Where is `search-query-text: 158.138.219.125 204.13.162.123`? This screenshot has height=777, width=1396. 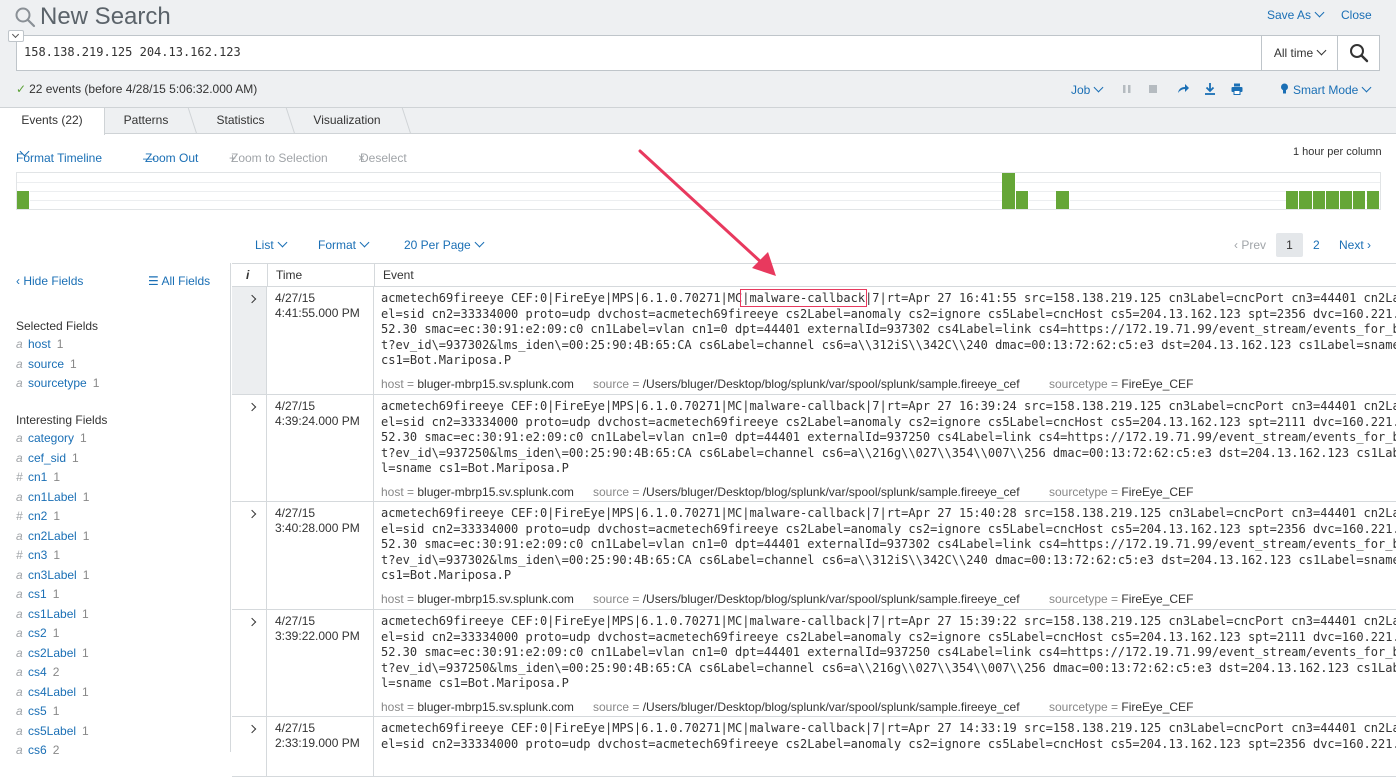
search-query-text: 158.138.219.125 204.13.162.123 is located at coordinates (132, 52).